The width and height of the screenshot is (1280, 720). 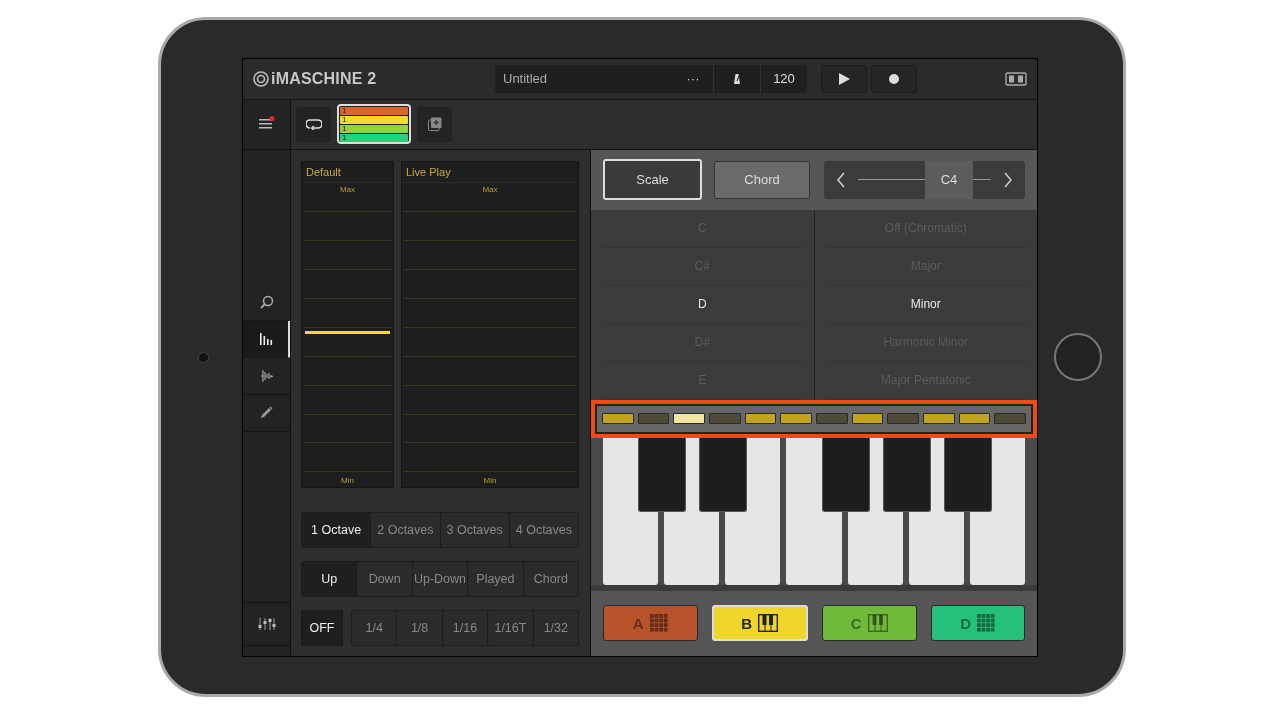 I want to click on pencil-icon, so click(x=266, y=412).